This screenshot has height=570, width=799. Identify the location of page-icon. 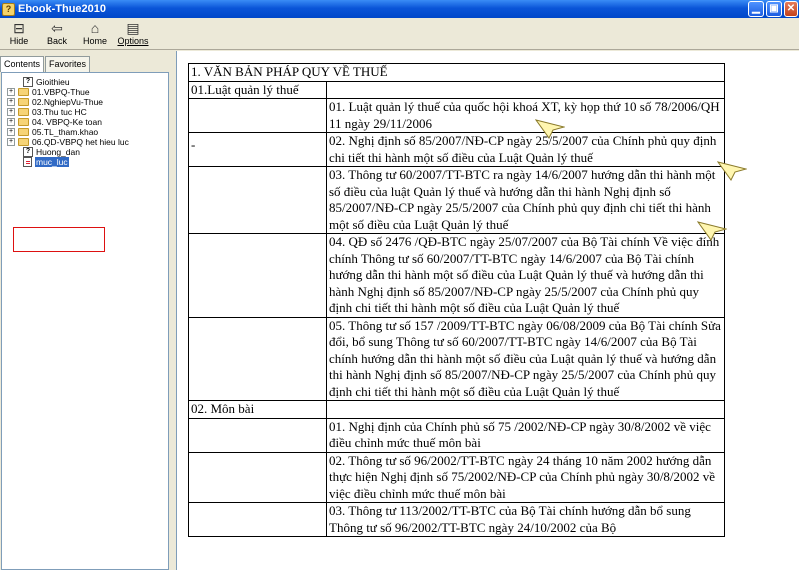
(27, 162).